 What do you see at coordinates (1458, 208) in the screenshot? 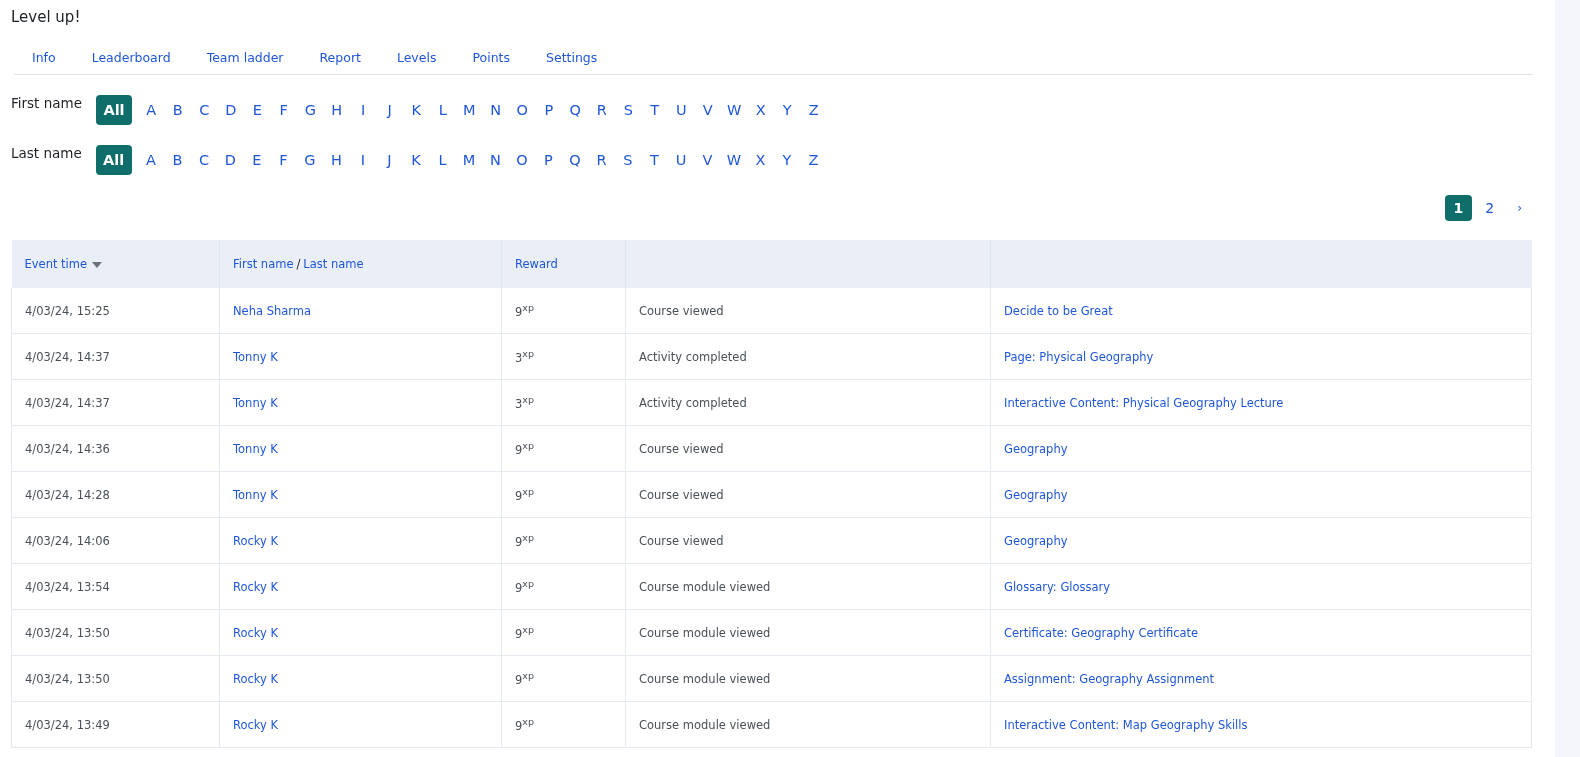
I see `page-link: 1` at bounding box center [1458, 208].